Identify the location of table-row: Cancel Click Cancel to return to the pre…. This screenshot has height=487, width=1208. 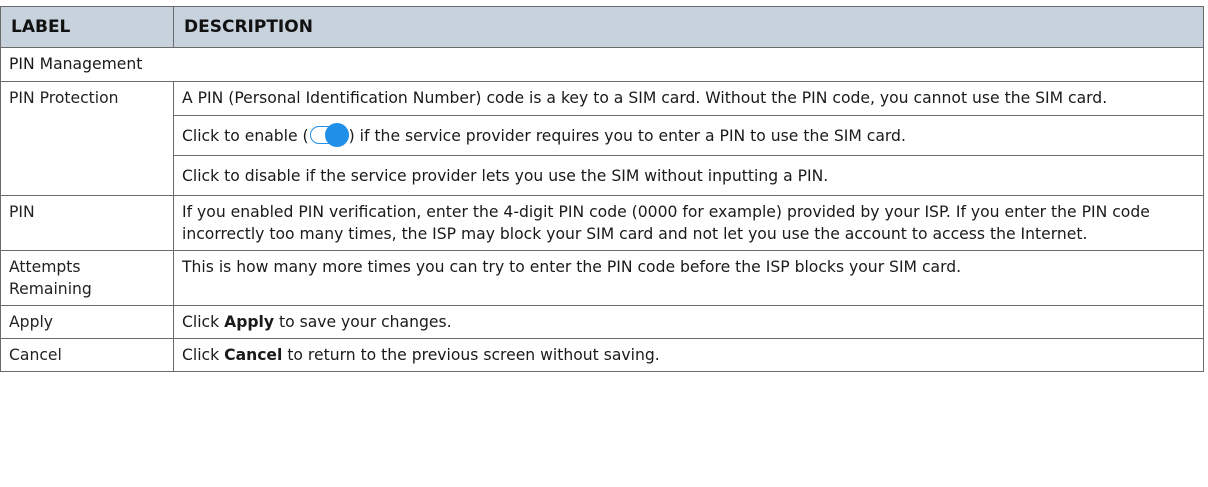
(602, 355).